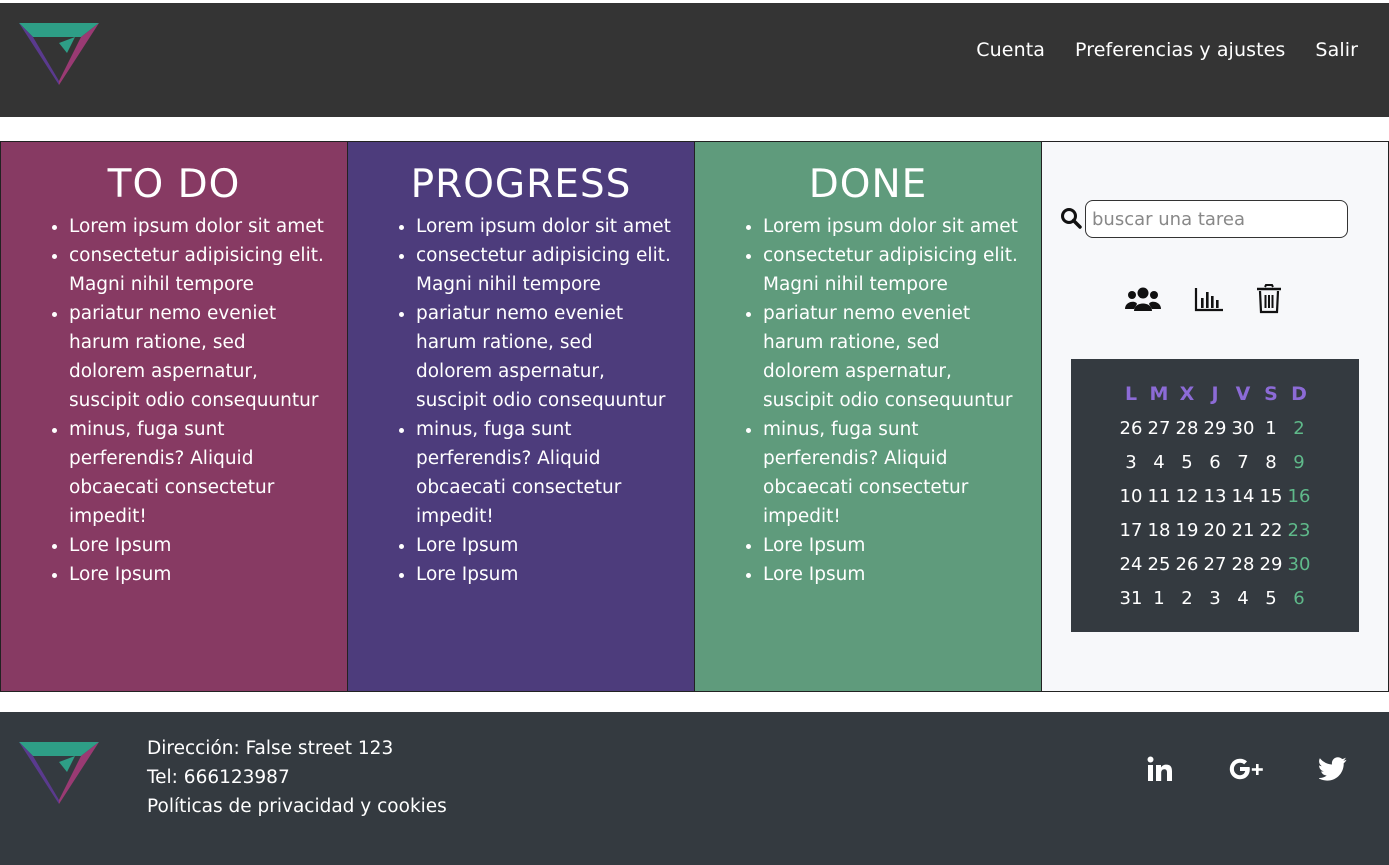 Image resolution: width=1389 pixels, height=865 pixels. What do you see at coordinates (1131, 531) in the screenshot?
I see `calendar-day: 17` at bounding box center [1131, 531].